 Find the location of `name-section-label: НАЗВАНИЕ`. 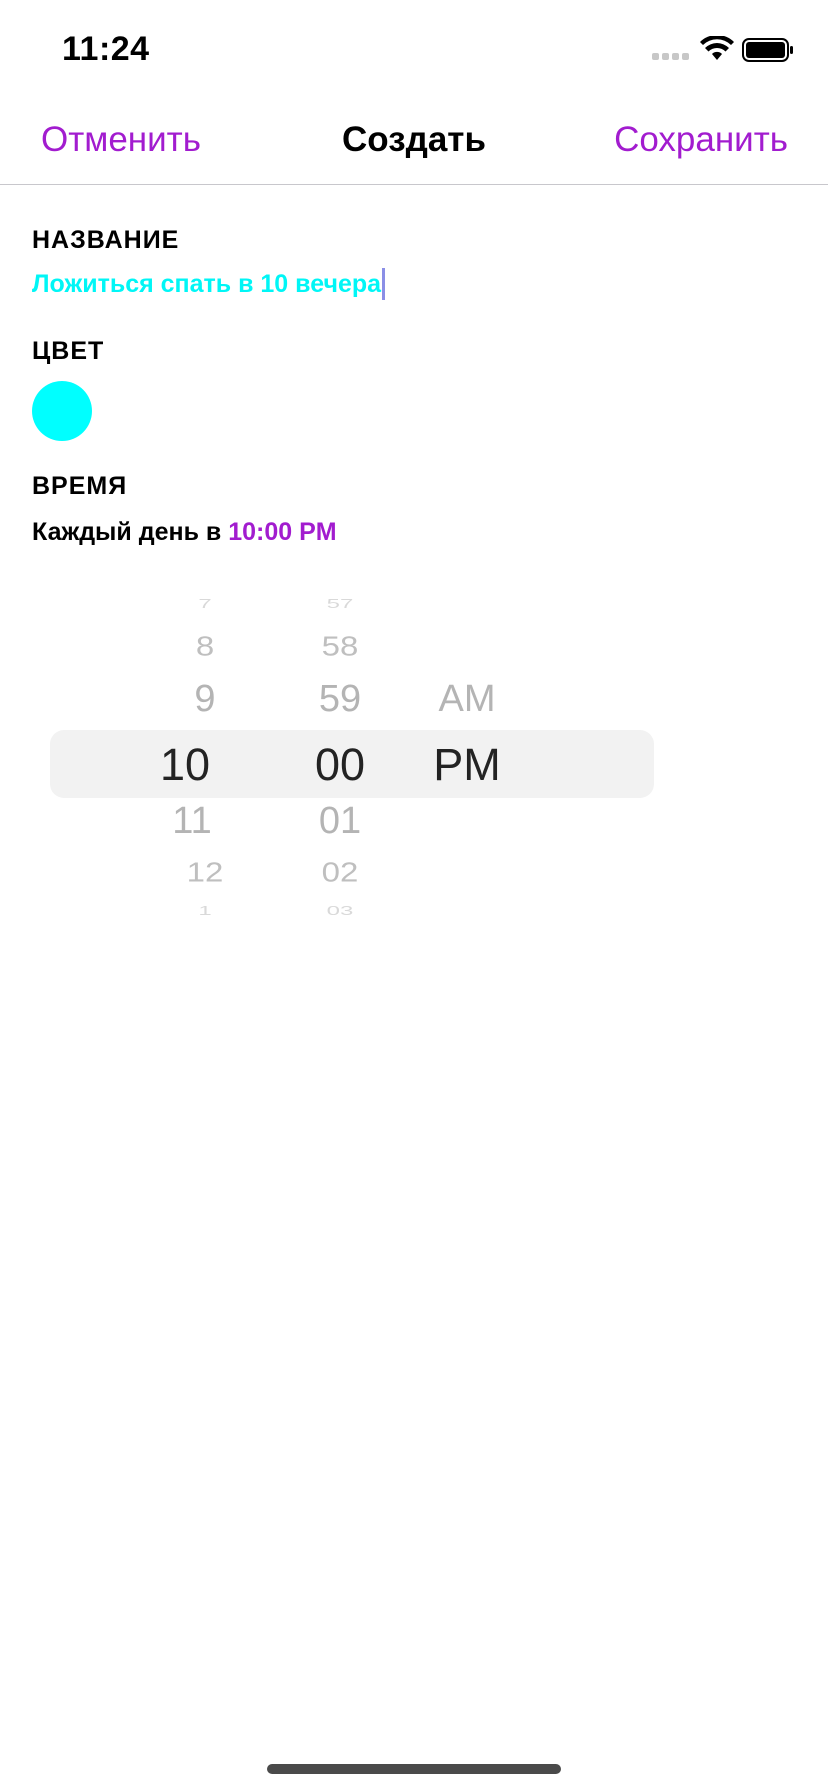

name-section-label: НАЗВАНИЕ is located at coordinates (106, 240).